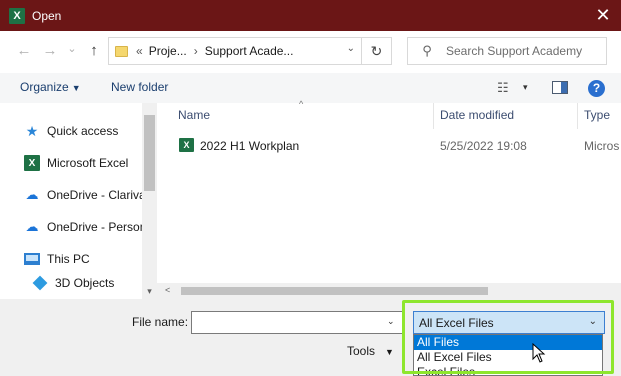 The height and width of the screenshot is (376, 621). Describe the element at coordinates (194, 115) in the screenshot. I see `column-label: Name` at that location.